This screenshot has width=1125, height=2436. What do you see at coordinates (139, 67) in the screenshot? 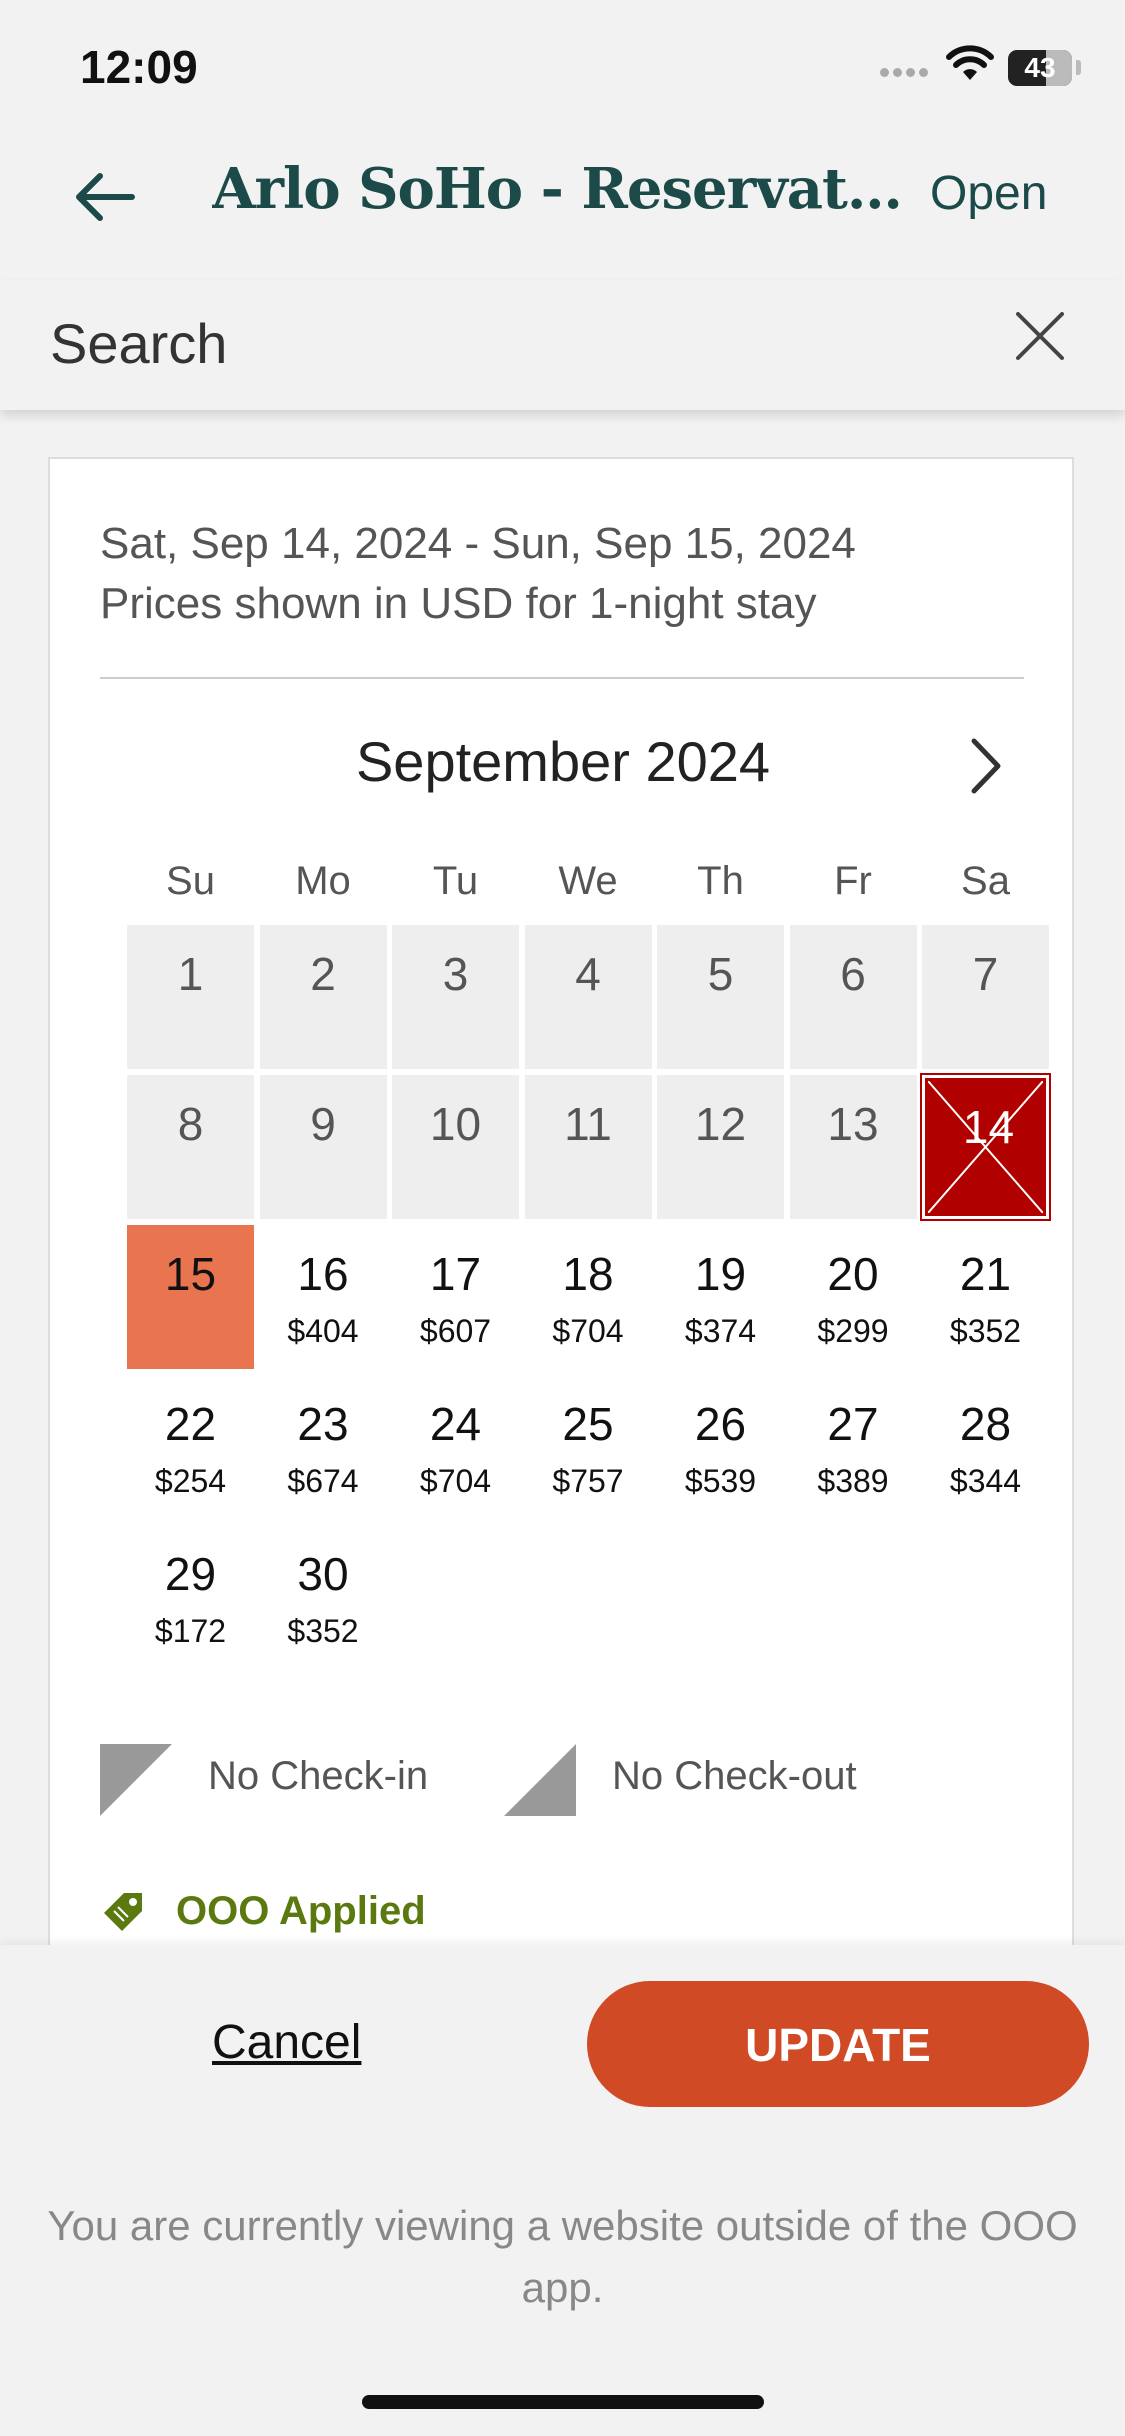
I see `status-time: 12:09` at bounding box center [139, 67].